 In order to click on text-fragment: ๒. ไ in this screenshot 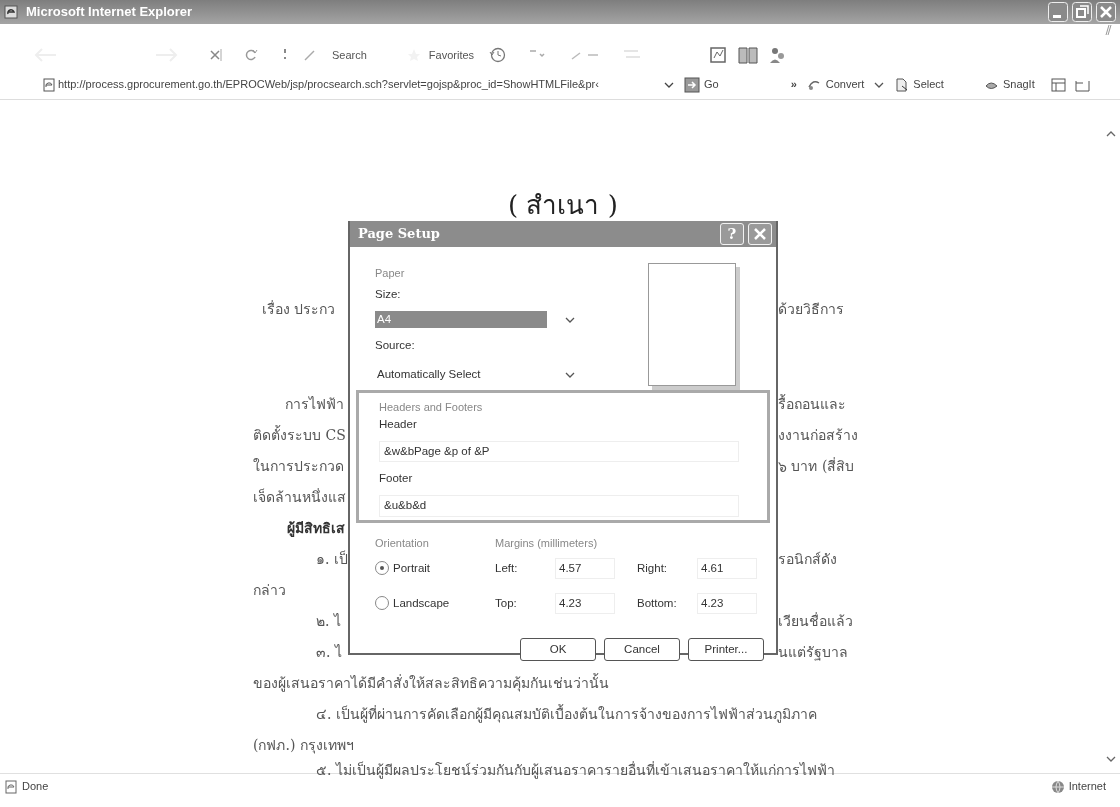, I will do `click(328, 621)`.